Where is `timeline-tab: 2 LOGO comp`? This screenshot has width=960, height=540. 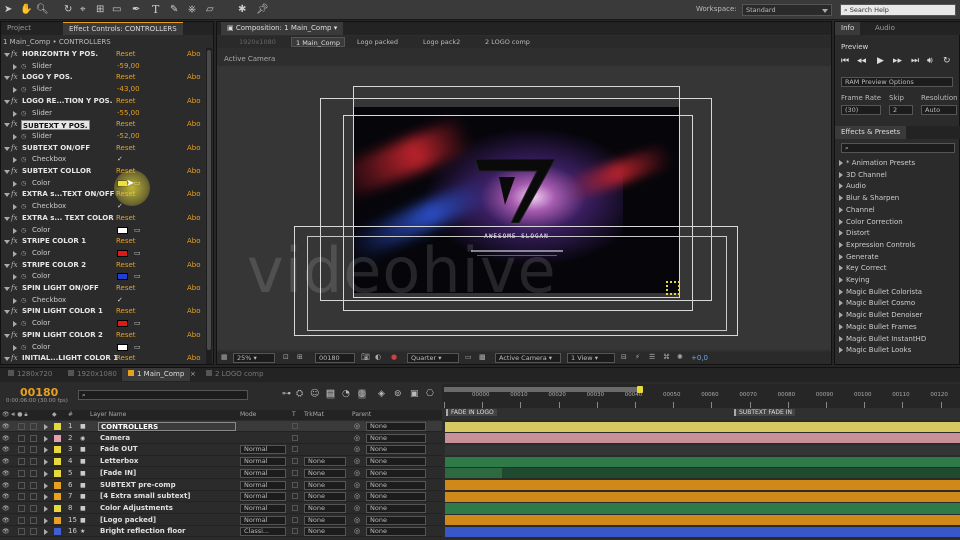
timeline-tab: 2 LOGO comp is located at coordinates (234, 374).